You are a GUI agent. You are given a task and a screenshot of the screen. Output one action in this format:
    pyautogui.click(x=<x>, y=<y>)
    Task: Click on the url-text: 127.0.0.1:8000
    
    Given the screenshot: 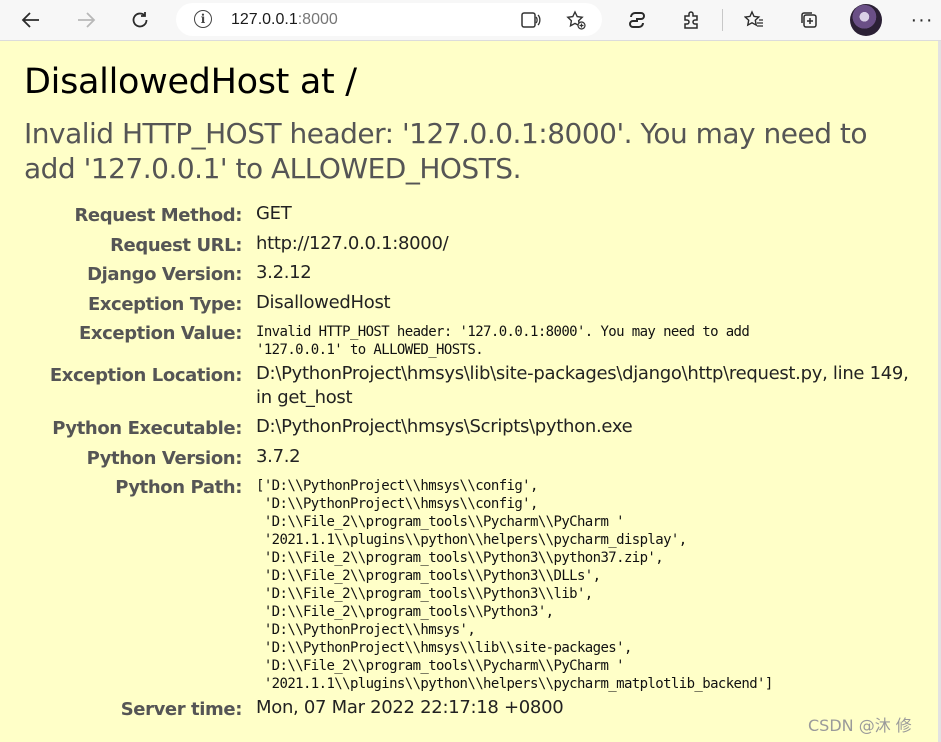 What is the action you would take?
    pyautogui.click(x=284, y=20)
    